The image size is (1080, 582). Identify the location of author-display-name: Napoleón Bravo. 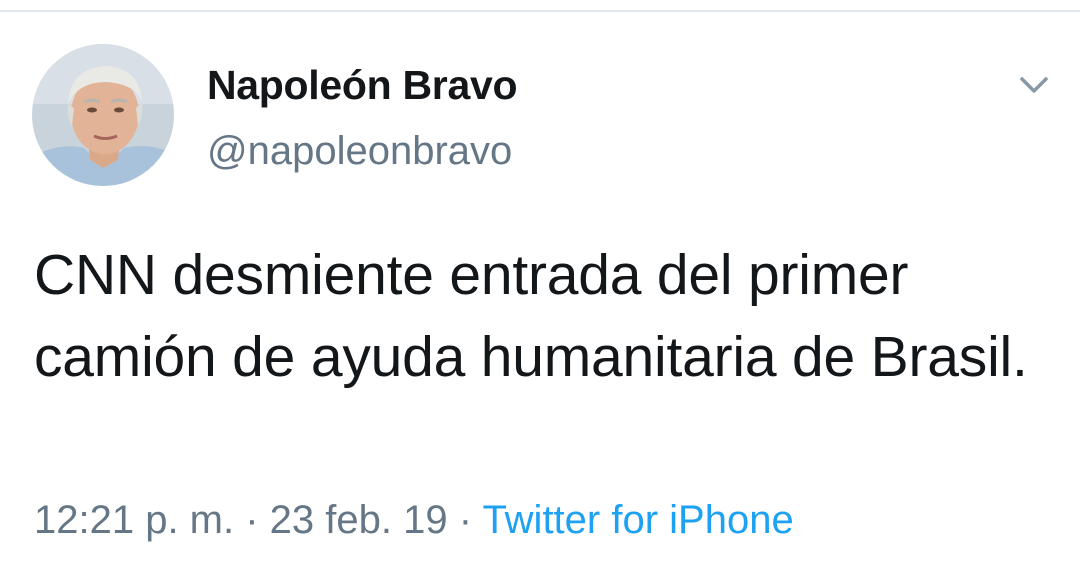
(362, 85).